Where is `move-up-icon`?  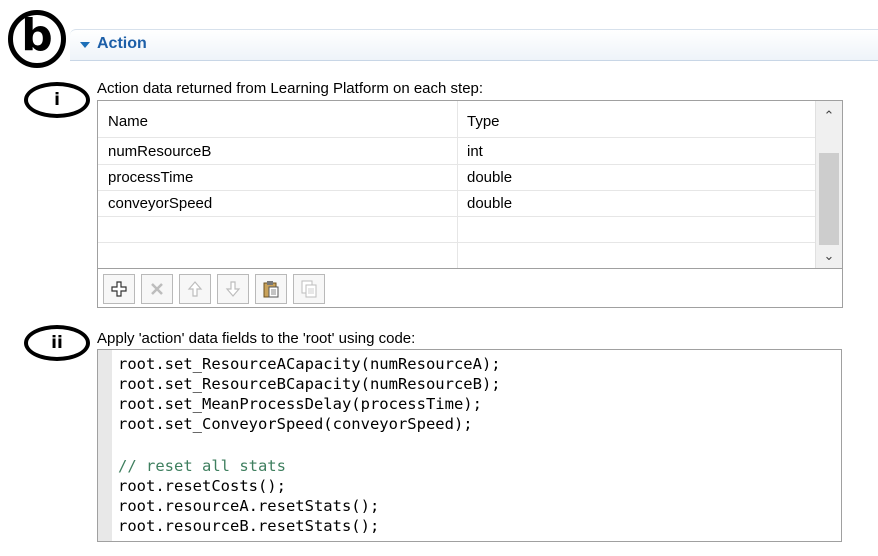
move-up-icon is located at coordinates (195, 289).